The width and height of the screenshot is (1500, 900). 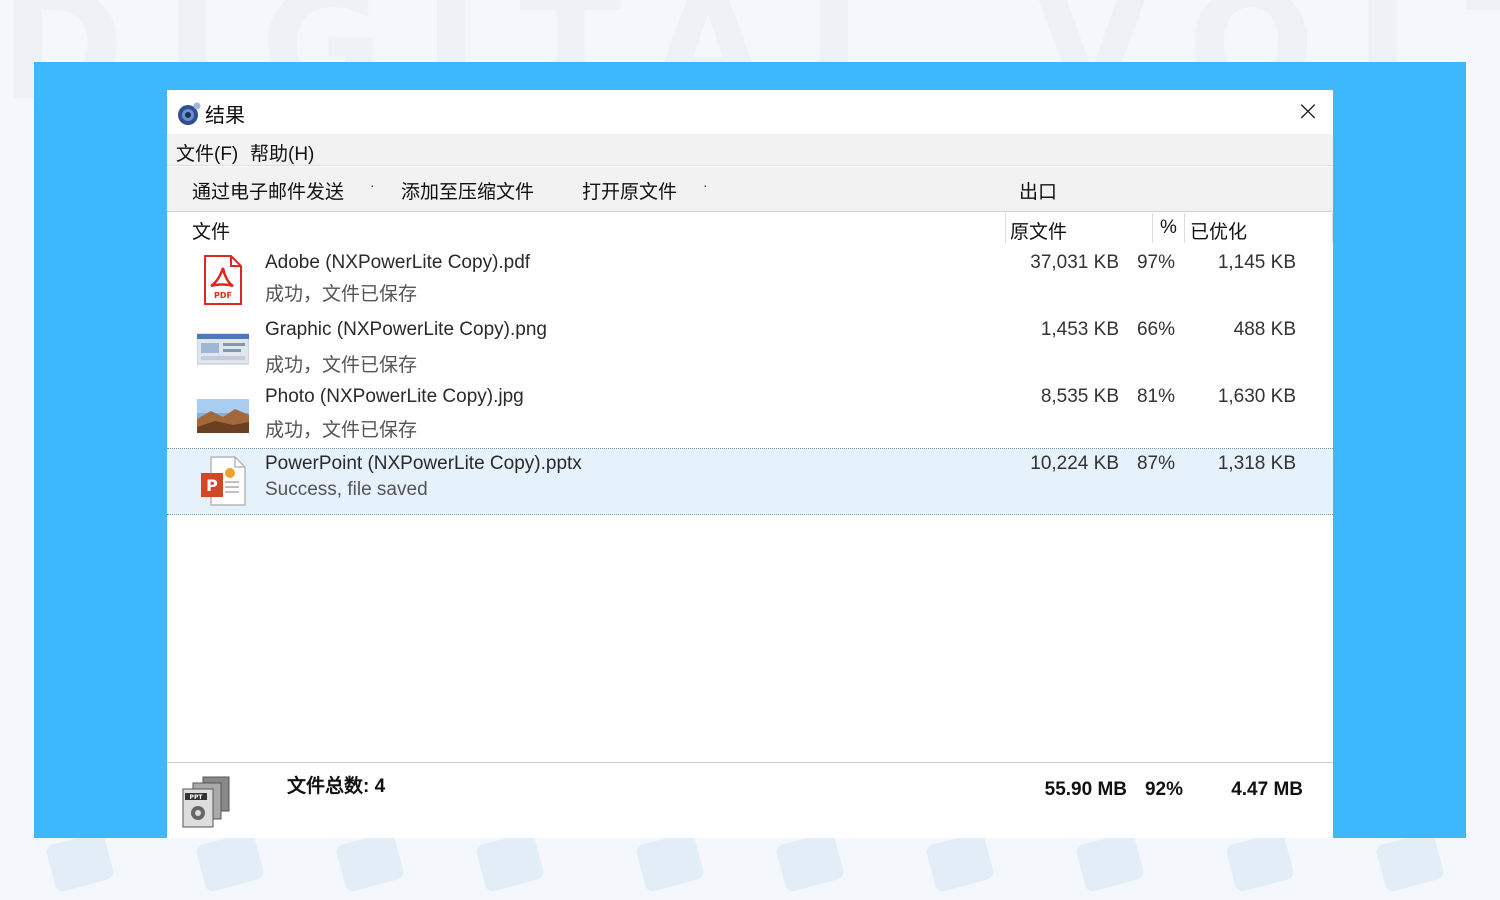 What do you see at coordinates (206, 802) in the screenshot?
I see `file-stack-icon: PPT` at bounding box center [206, 802].